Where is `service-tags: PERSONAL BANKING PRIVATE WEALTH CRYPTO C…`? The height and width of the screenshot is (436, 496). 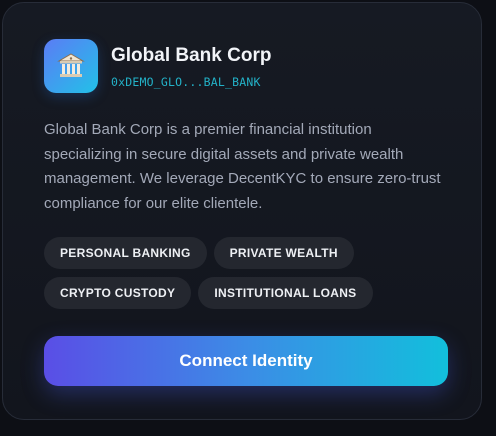
service-tags: PERSONAL BANKING PRIVATE WEALTH CRYPTO C… is located at coordinates (249, 273).